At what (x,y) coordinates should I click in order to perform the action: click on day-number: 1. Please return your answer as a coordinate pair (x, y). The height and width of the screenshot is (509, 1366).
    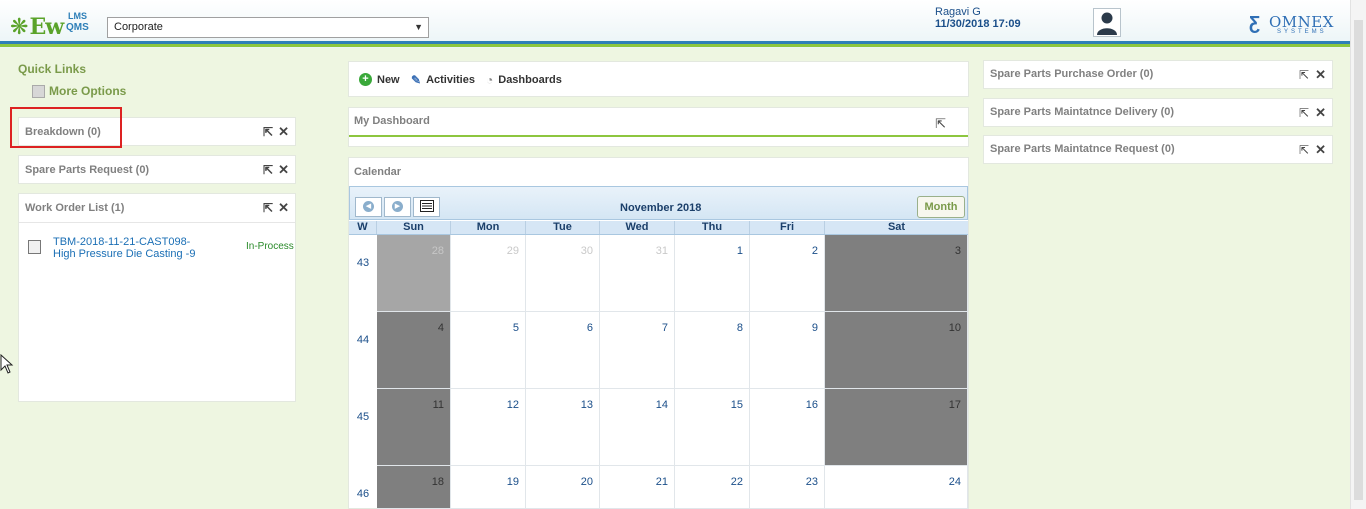
    Looking at the image, I should click on (739, 251).